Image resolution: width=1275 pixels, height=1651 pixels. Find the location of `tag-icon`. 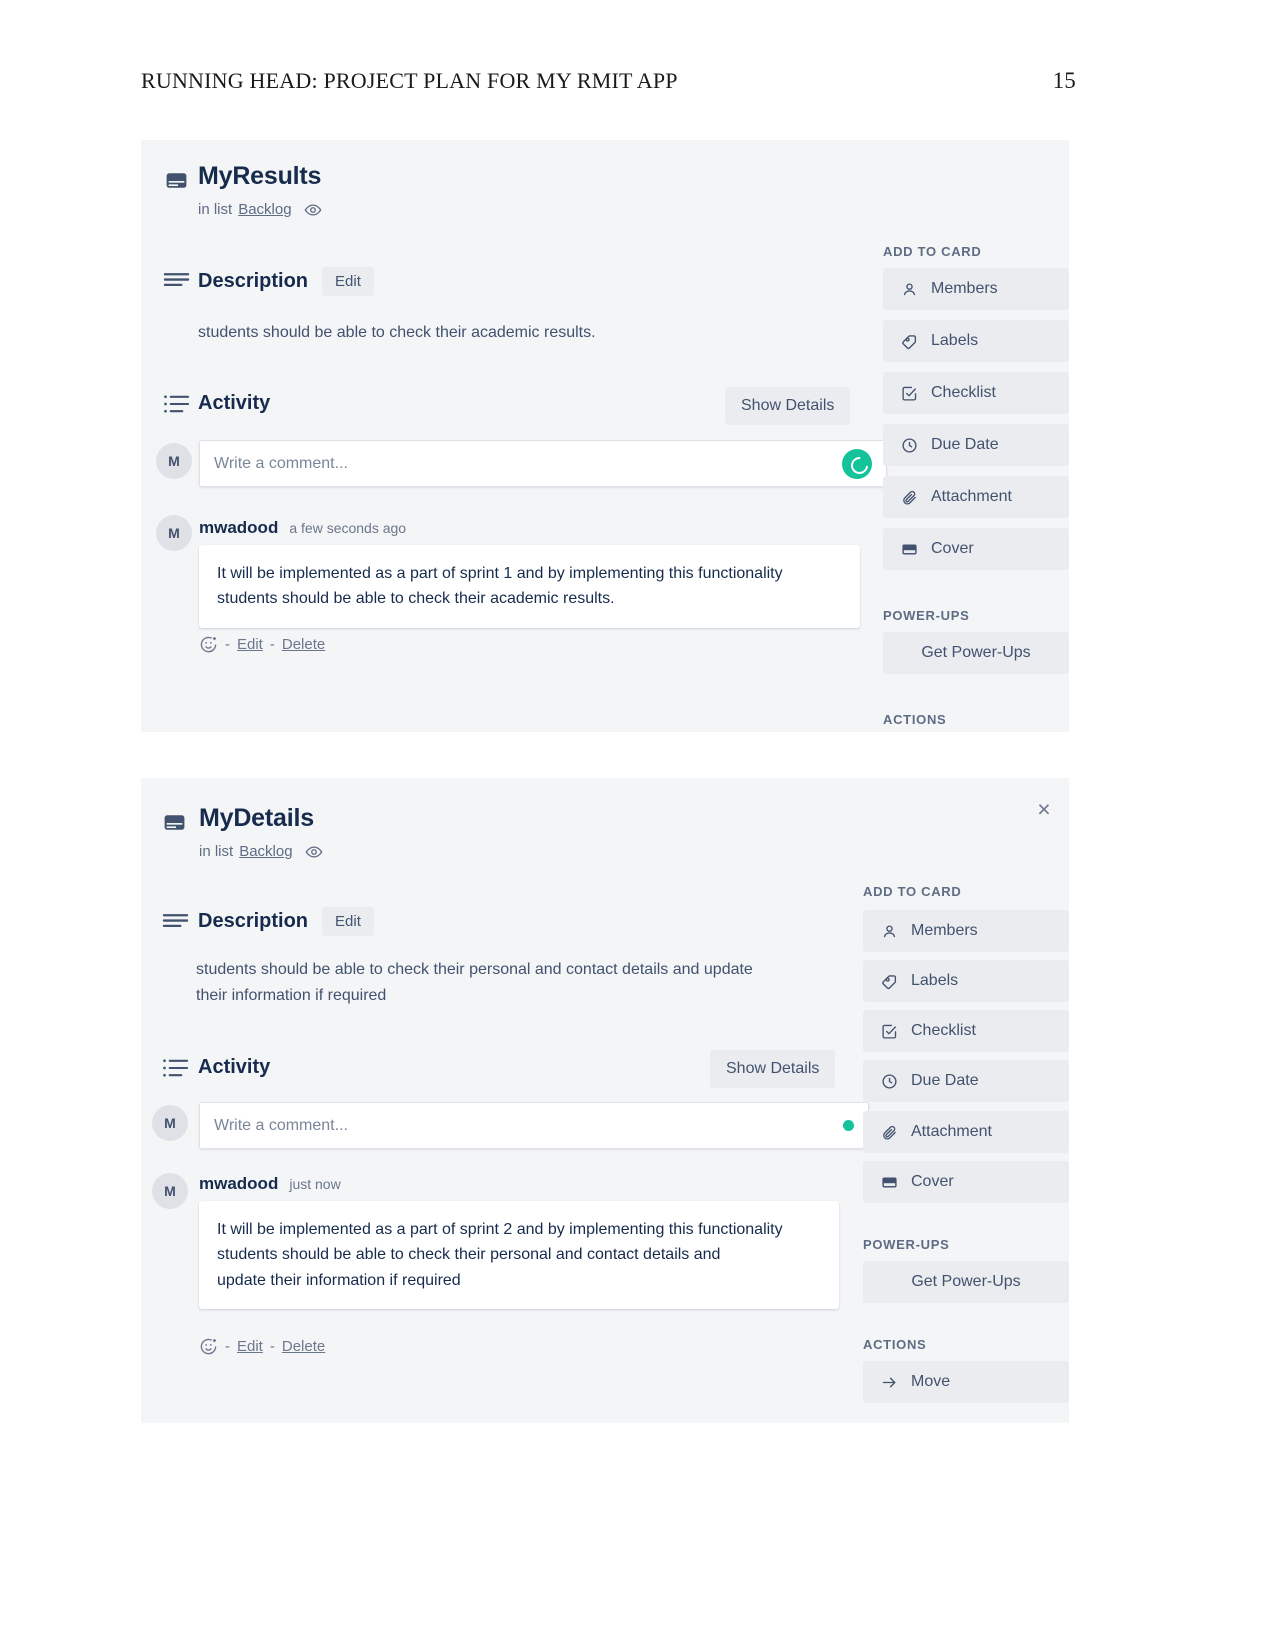

tag-icon is located at coordinates (909, 341).